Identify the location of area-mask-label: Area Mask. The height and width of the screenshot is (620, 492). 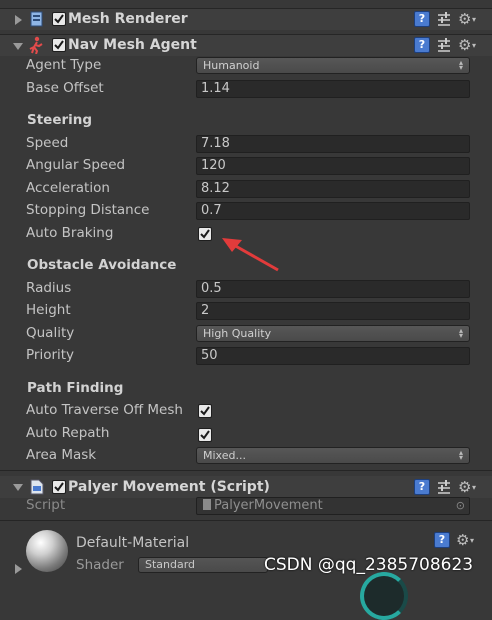
(61, 455).